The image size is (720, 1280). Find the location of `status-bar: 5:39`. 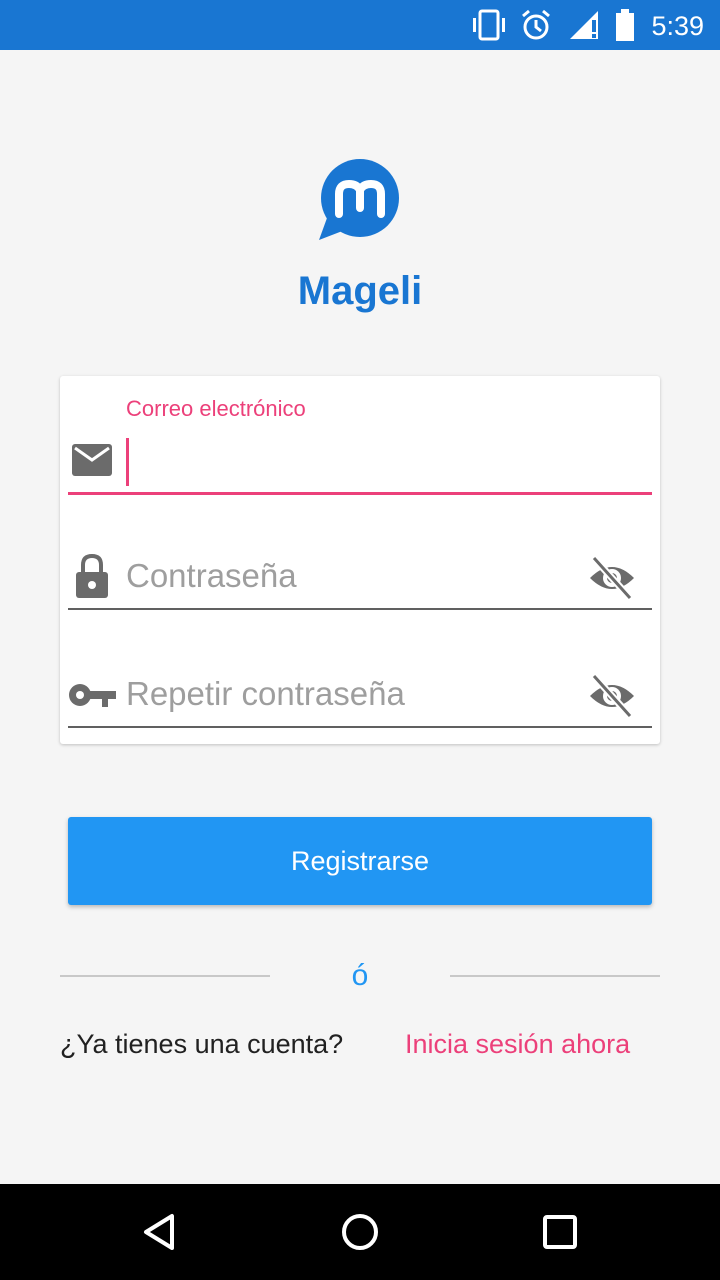

status-bar: 5:39 is located at coordinates (360, 25).